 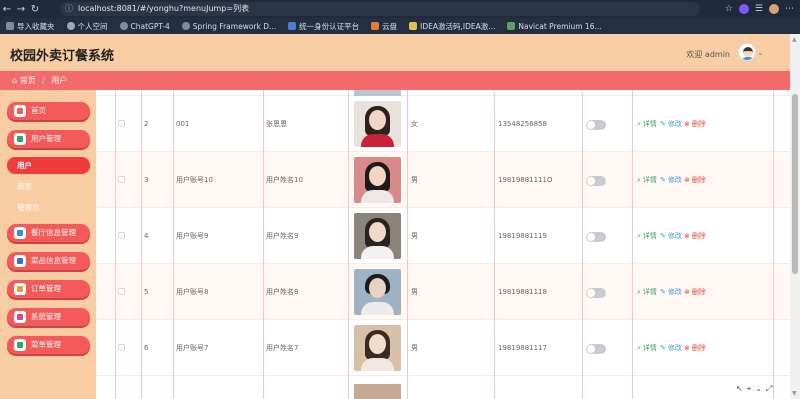 I want to click on sidebar-item-system-management: 系统管理, so click(x=48, y=317).